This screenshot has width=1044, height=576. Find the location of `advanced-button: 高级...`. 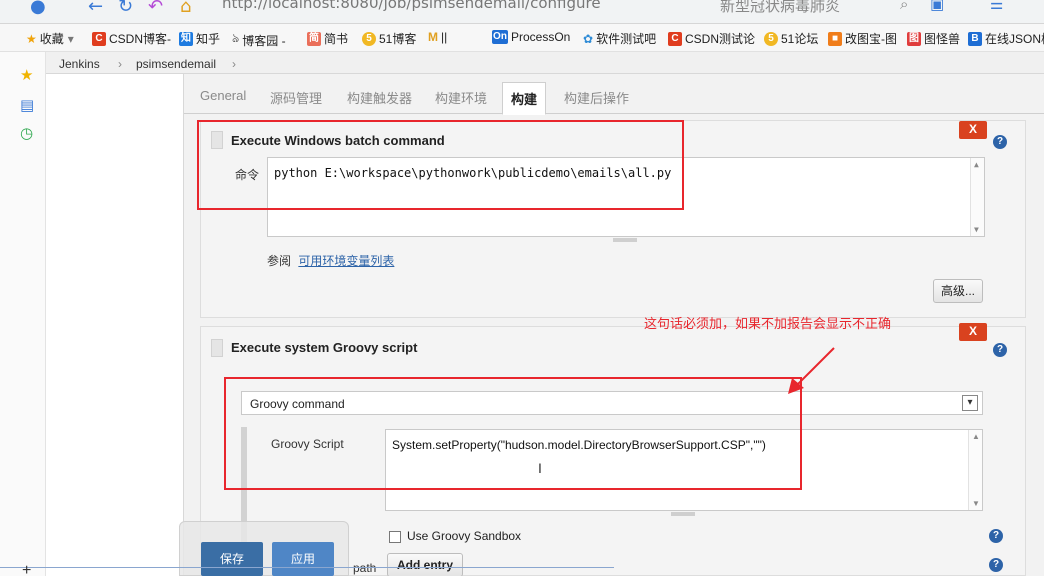

advanced-button: 高级... is located at coordinates (958, 291).